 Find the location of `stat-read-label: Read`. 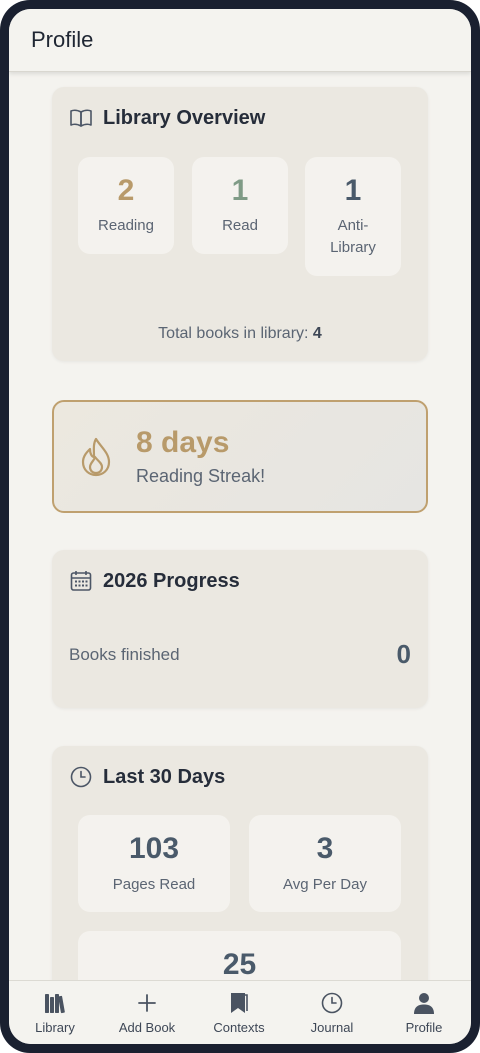

stat-read-label: Read is located at coordinates (240, 225).